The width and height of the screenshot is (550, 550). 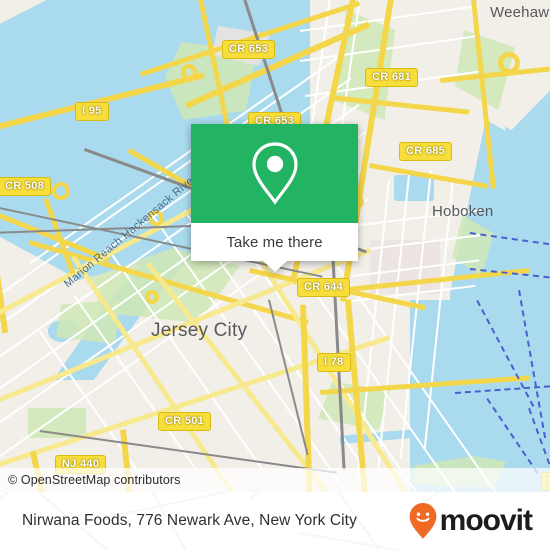 What do you see at coordinates (509, 63) in the screenshot?
I see `interchange-ring-weehawken` at bounding box center [509, 63].